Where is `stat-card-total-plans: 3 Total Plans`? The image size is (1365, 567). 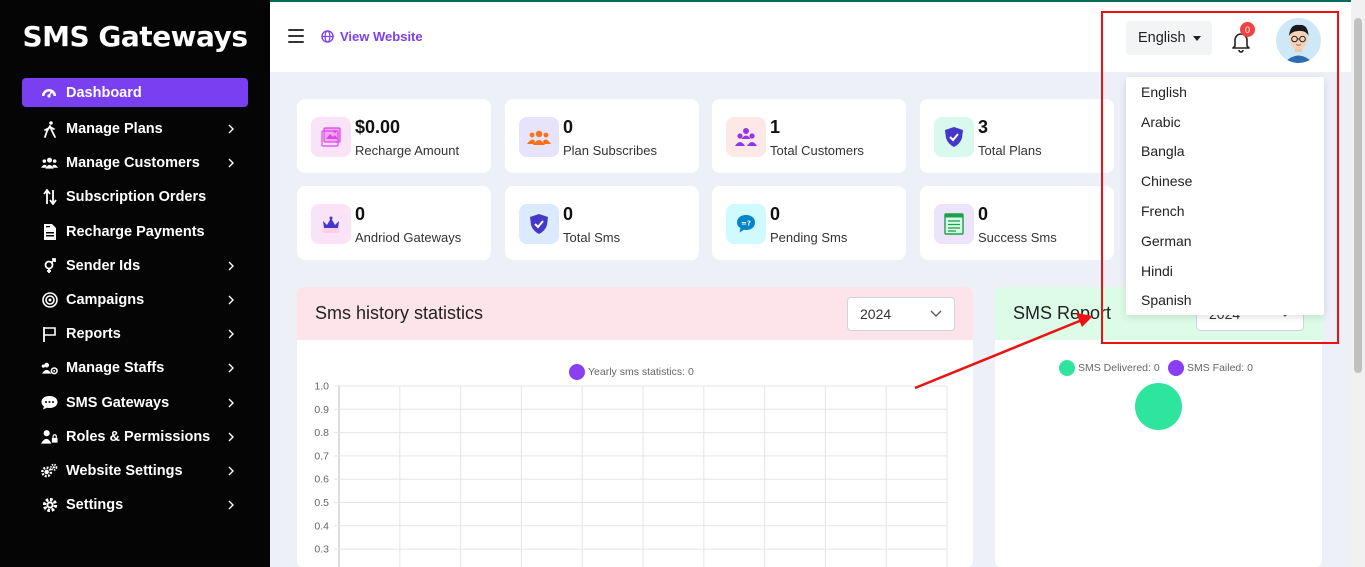 stat-card-total-plans: 3 Total Plans is located at coordinates (1017, 136).